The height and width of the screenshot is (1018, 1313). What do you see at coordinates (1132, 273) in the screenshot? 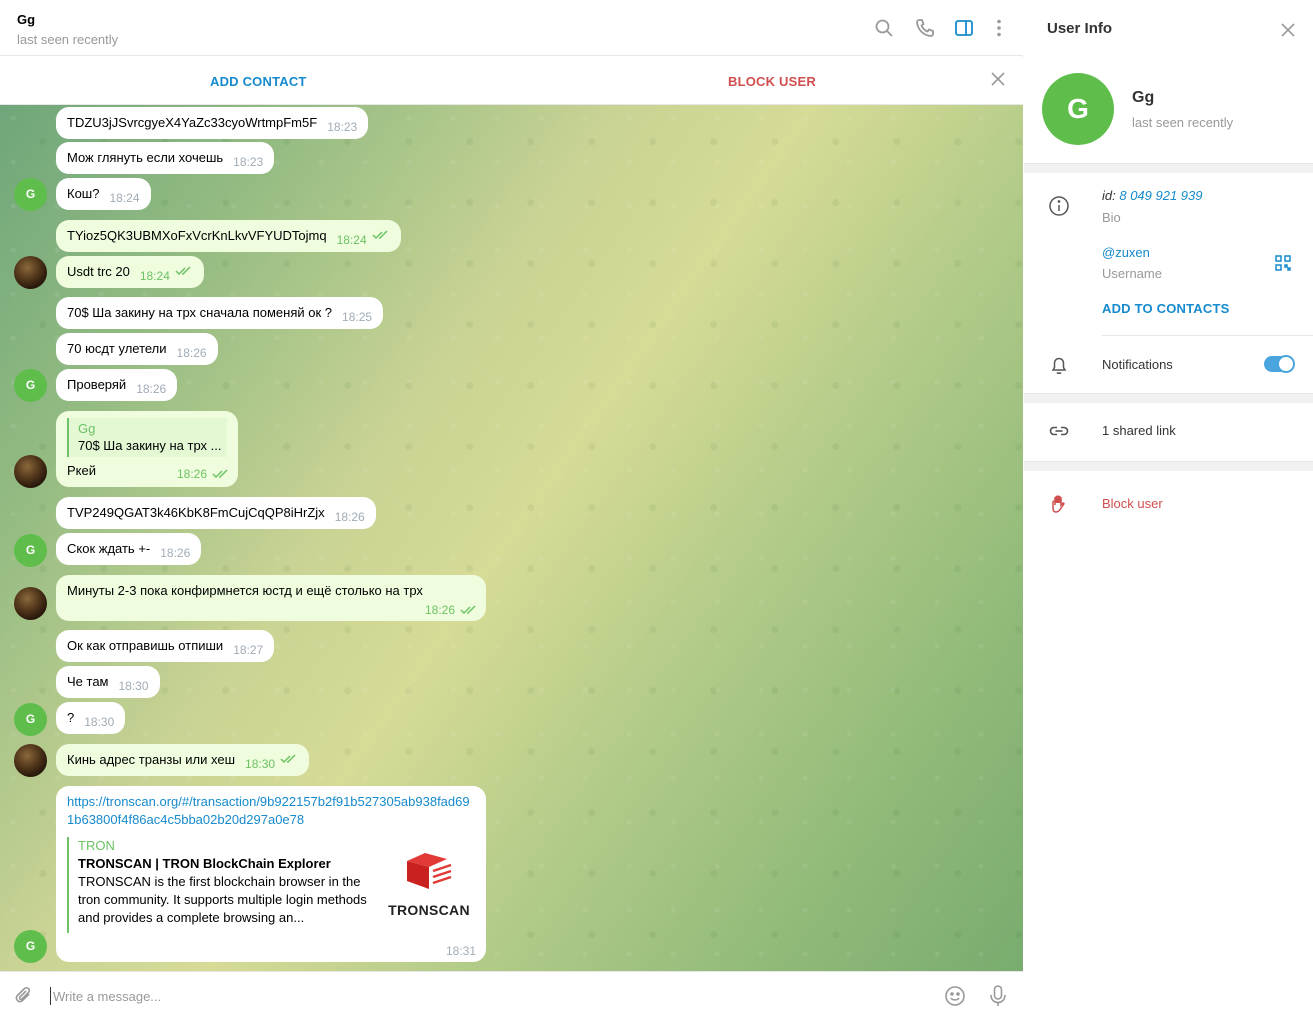
I see `username-label: Username` at bounding box center [1132, 273].